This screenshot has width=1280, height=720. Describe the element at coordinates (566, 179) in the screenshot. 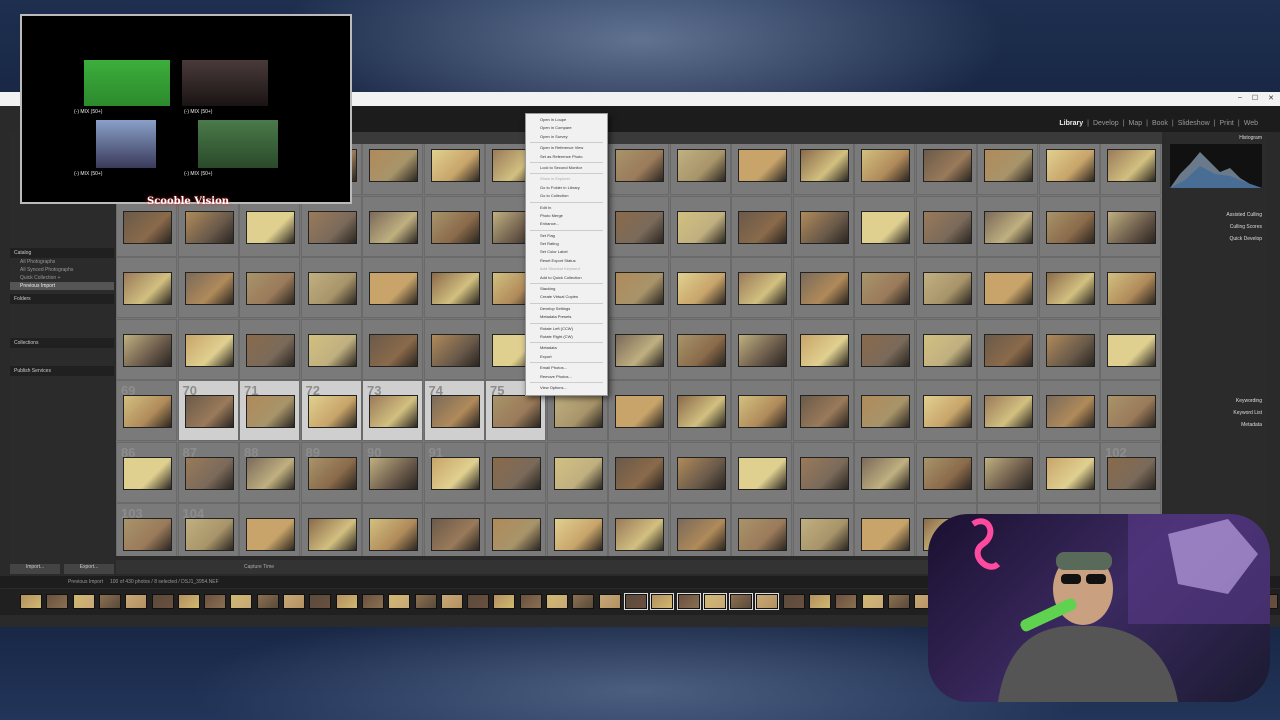

I see `context-menu-item: Show in Explorer` at that location.